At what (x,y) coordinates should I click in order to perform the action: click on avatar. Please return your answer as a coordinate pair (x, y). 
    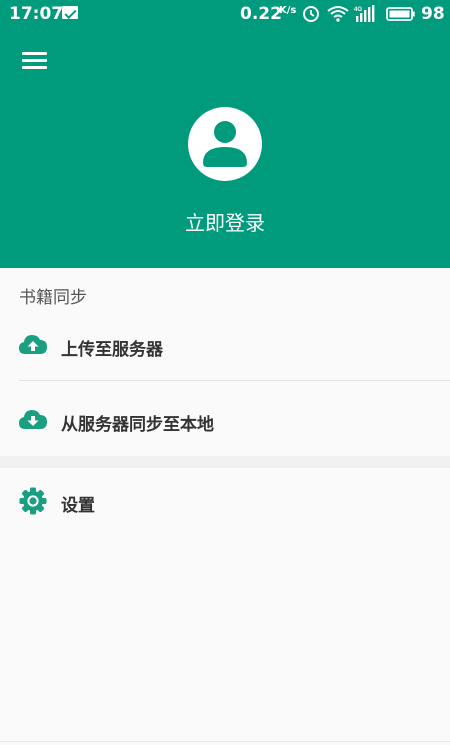
    Looking at the image, I should click on (225, 144).